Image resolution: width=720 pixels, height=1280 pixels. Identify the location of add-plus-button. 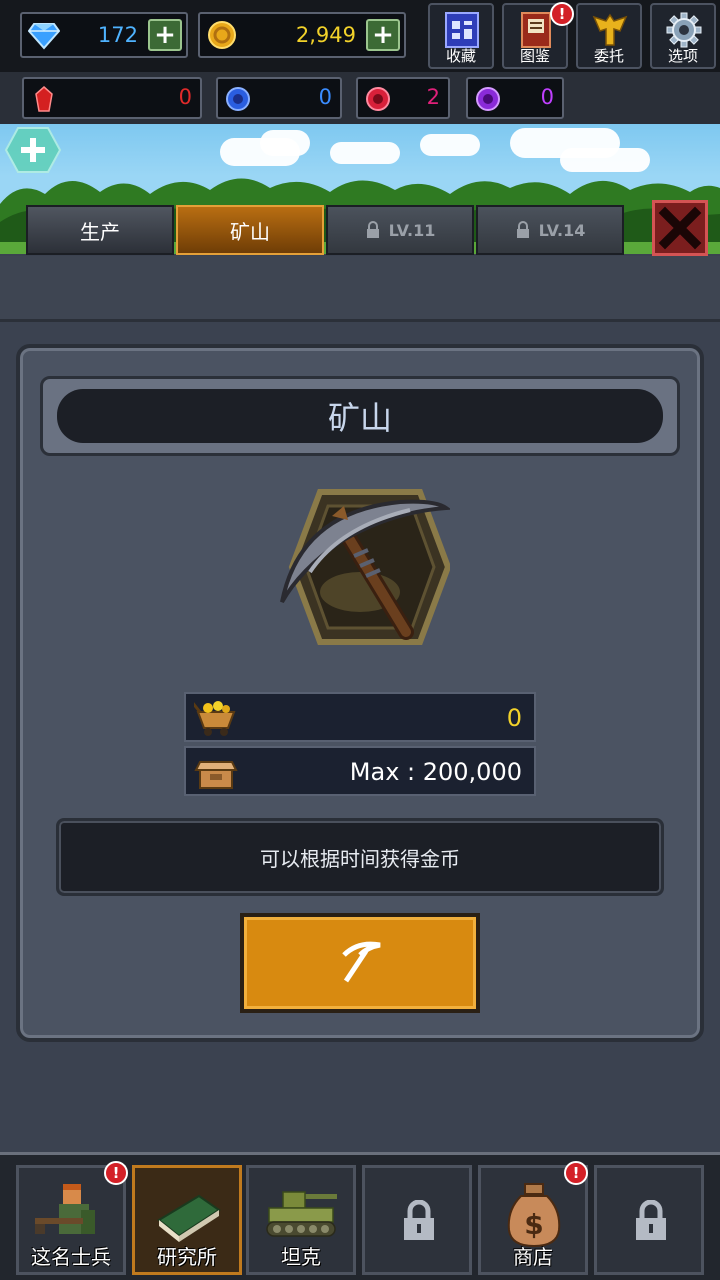
(33, 150).